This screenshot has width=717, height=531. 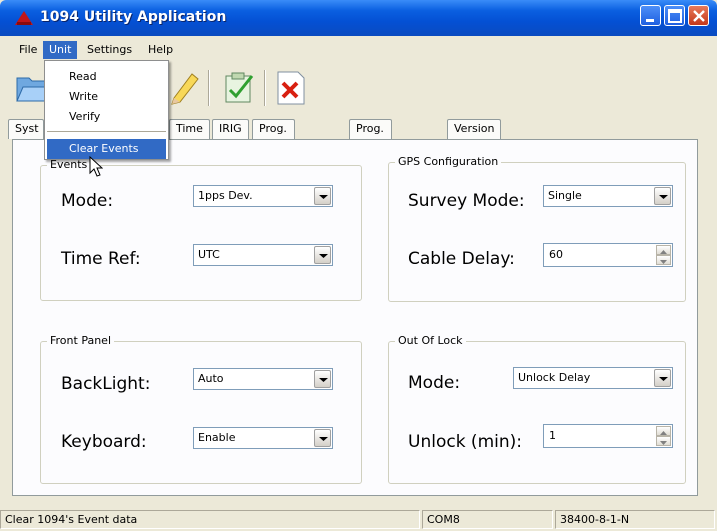 What do you see at coordinates (430, 340) in the screenshot?
I see `out-of-lock-group-title: Out Of Lock` at bounding box center [430, 340].